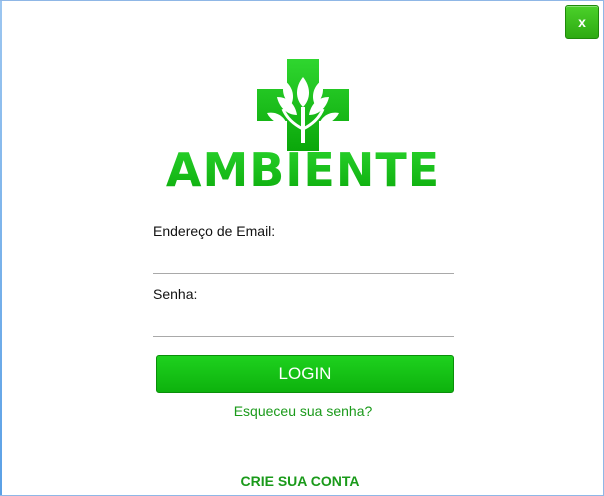 The width and height of the screenshot is (604, 496). I want to click on close-button: x, so click(582, 22).